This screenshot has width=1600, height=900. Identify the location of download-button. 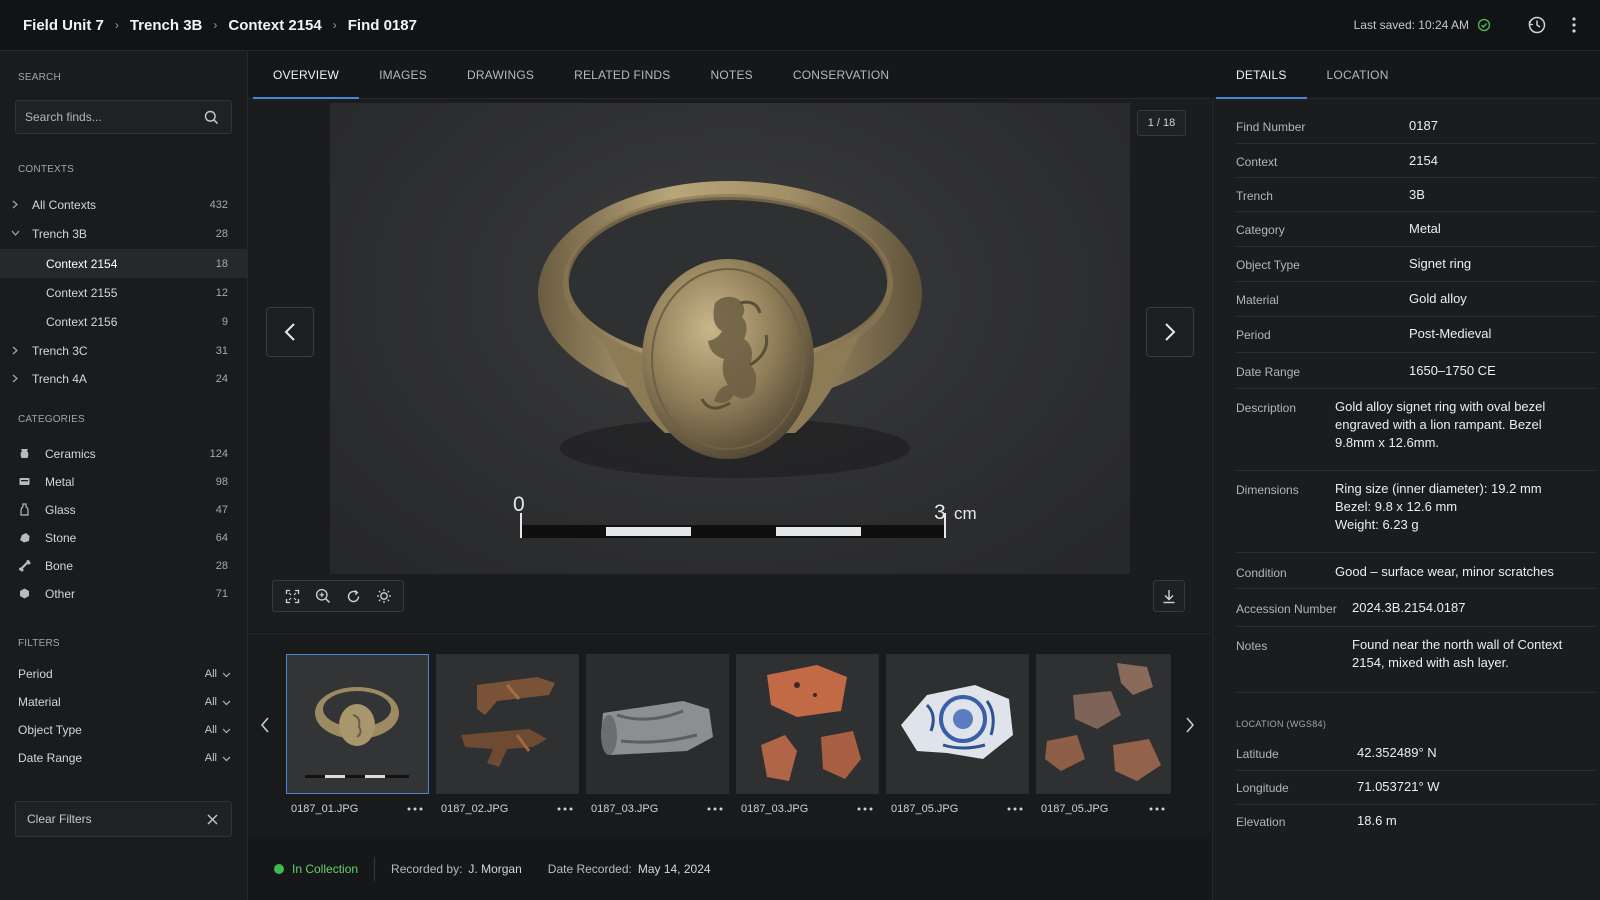
(1169, 596).